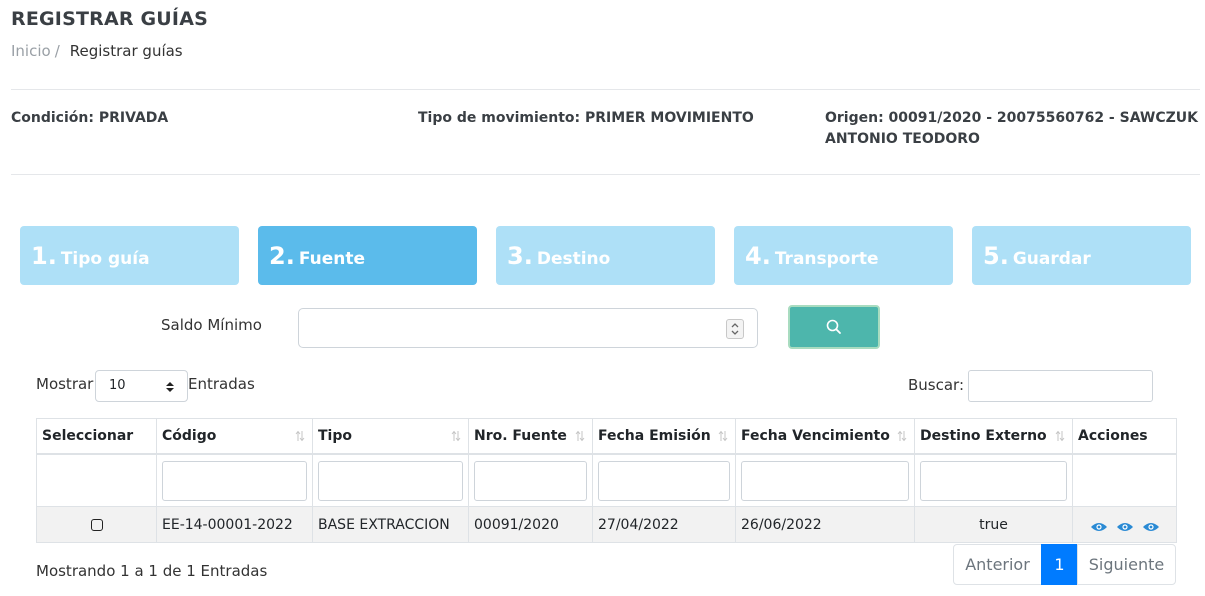 This screenshot has width=1205, height=596. I want to click on page-length-select: 10, so click(141, 386).